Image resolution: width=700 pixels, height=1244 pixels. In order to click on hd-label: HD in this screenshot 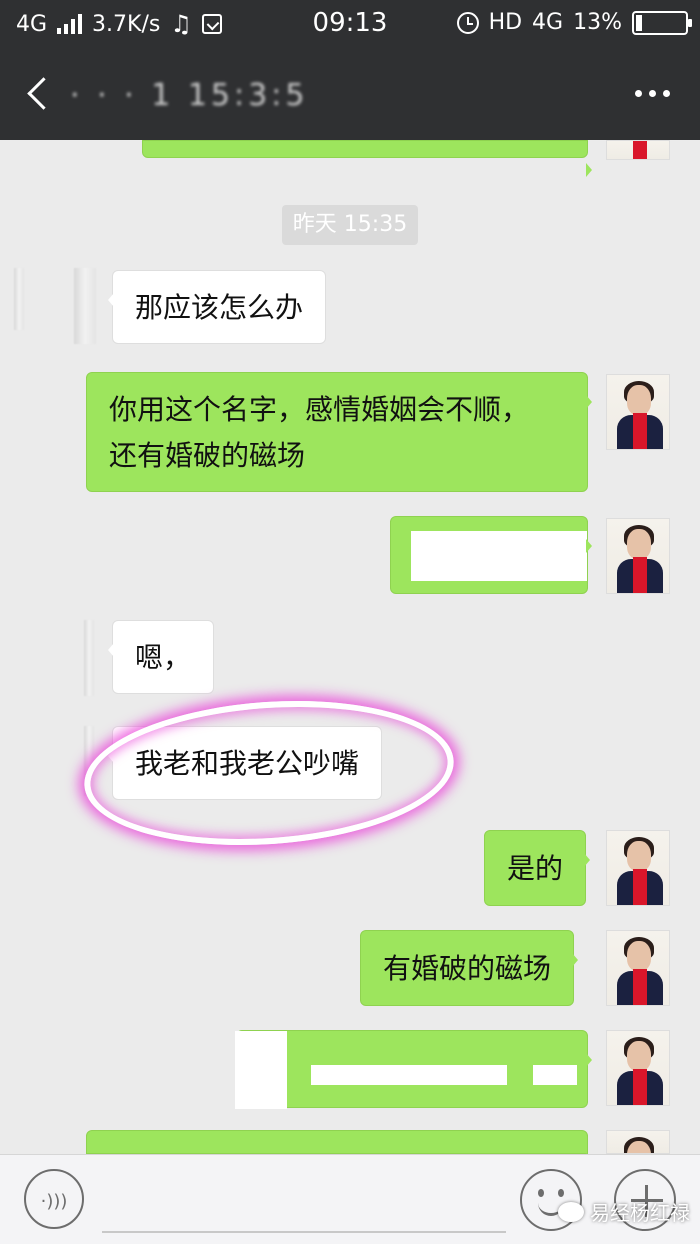, I will do `click(505, 22)`.